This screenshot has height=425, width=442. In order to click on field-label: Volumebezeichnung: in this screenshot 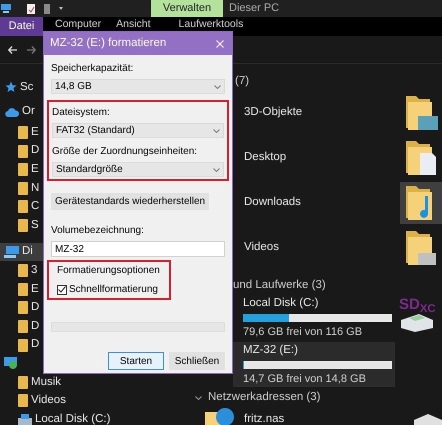, I will do `click(98, 231)`.